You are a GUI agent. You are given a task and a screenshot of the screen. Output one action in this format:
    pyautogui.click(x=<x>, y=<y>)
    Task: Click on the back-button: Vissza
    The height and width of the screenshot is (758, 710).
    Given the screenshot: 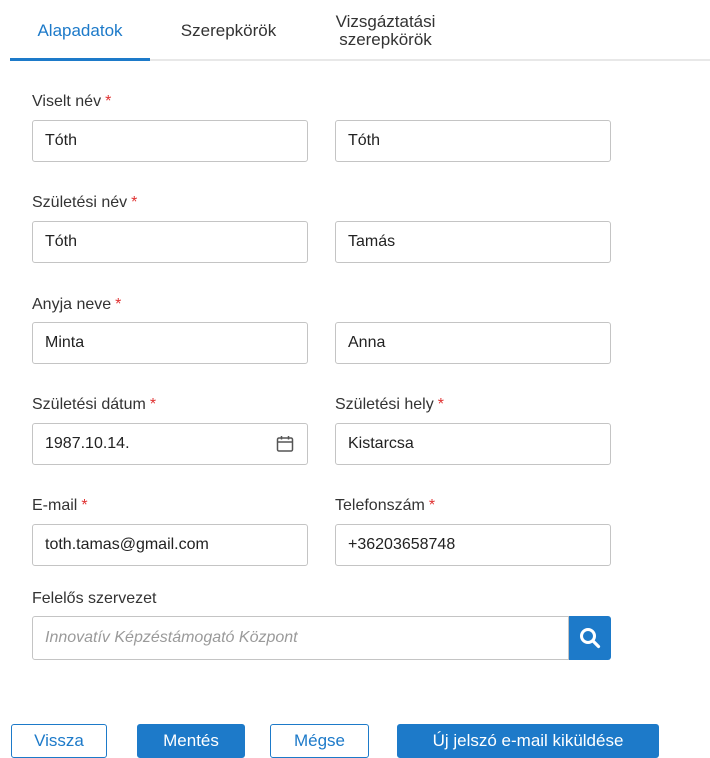 What is the action you would take?
    pyautogui.click(x=59, y=741)
    